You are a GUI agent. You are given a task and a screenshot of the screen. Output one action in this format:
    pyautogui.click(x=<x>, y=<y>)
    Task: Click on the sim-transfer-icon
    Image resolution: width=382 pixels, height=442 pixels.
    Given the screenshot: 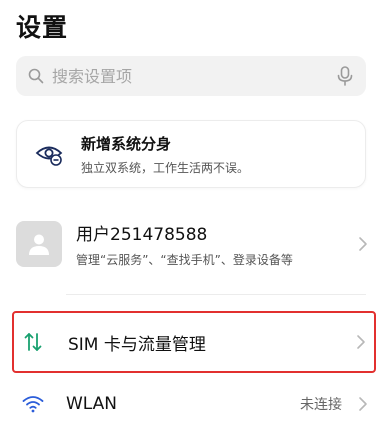 What is the action you would take?
    pyautogui.click(x=33, y=342)
    